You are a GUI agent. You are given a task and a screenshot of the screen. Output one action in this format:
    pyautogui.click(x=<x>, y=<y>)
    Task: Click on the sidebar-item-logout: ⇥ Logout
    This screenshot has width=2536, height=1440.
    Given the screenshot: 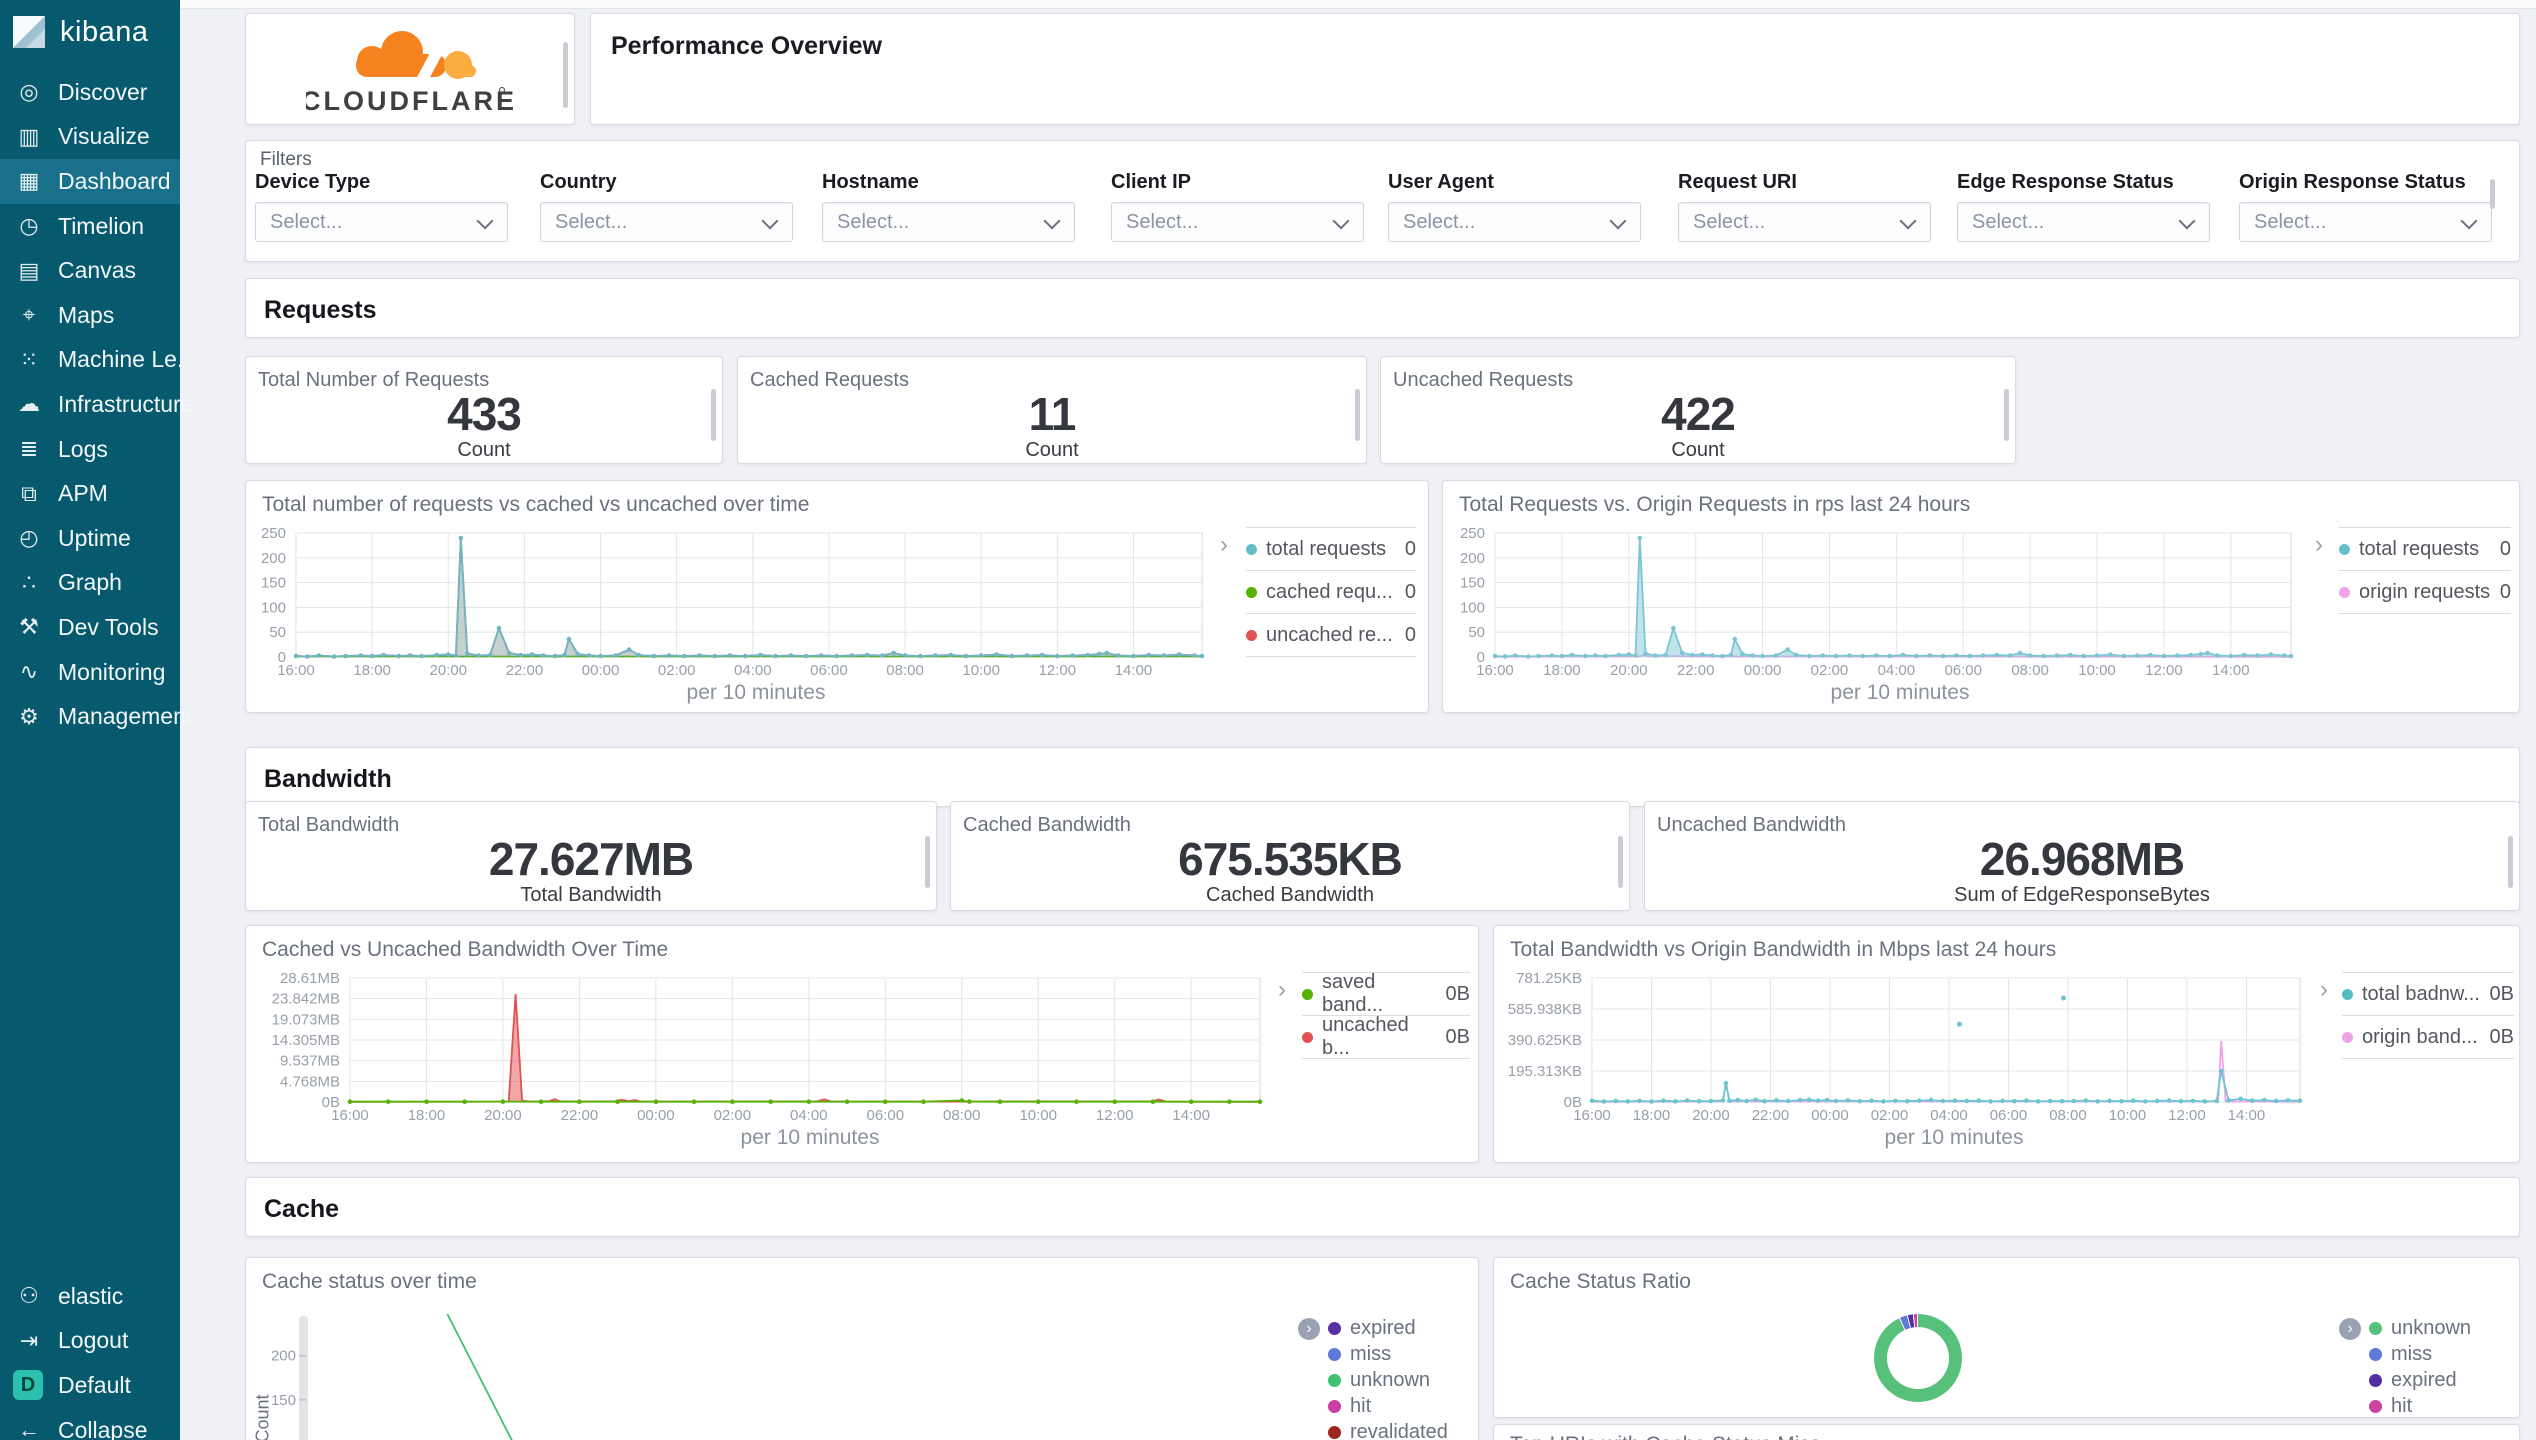 What is the action you would take?
    pyautogui.click(x=90, y=1341)
    